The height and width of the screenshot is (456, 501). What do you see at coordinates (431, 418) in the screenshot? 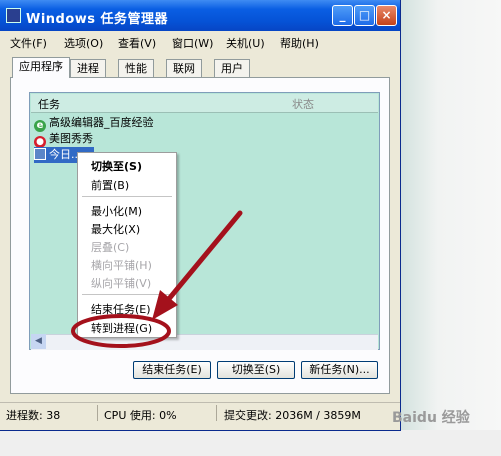
I see `baidu-watermark: Baidu 经验` at bounding box center [431, 418].